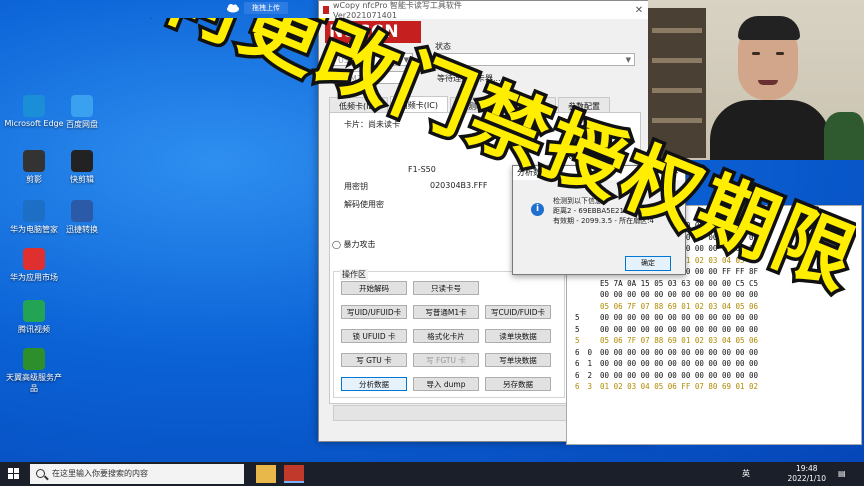  What do you see at coordinates (34, 211) in the screenshot?
I see `huawei-pc-manager-icon` at bounding box center [34, 211].